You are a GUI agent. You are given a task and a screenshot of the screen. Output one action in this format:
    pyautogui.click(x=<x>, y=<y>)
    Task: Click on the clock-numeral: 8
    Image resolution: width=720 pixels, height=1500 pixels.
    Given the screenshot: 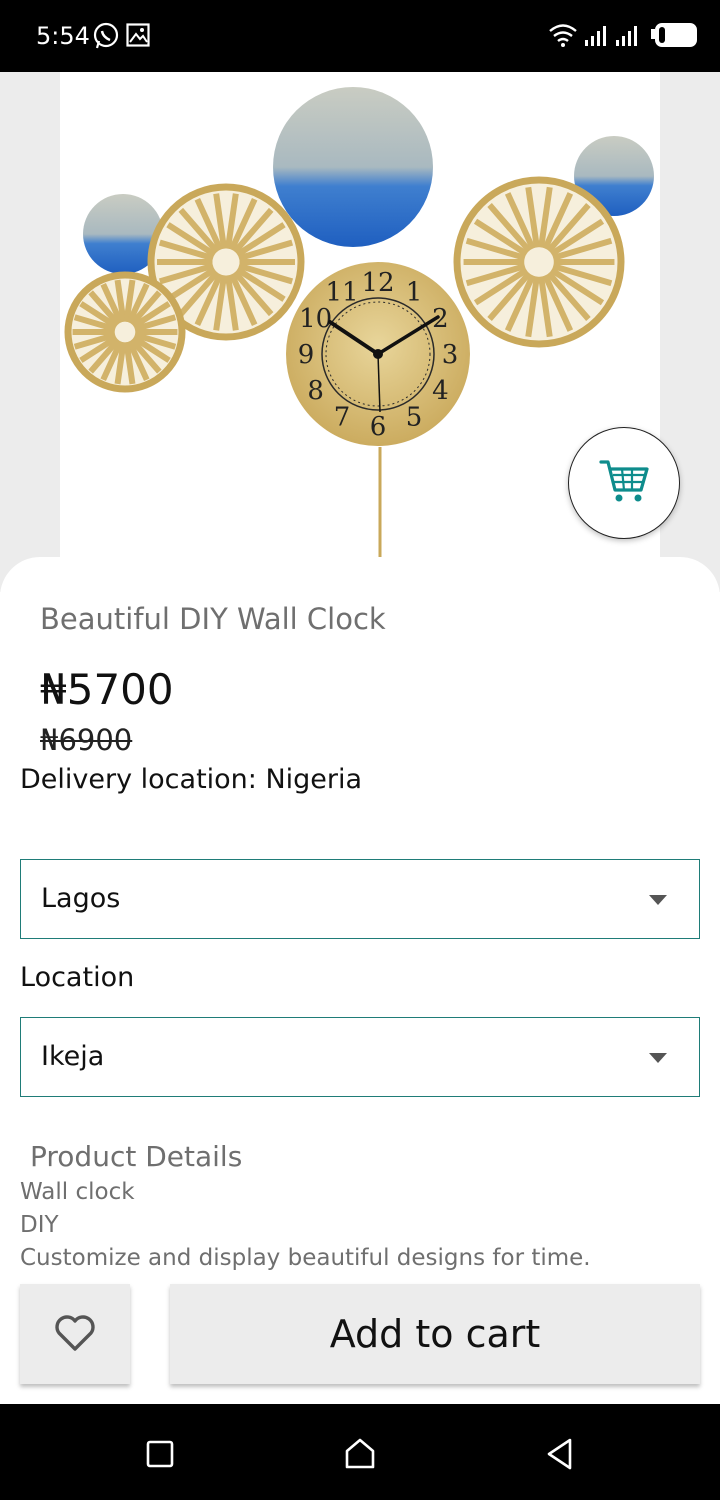 What is the action you would take?
    pyautogui.click(x=315, y=391)
    